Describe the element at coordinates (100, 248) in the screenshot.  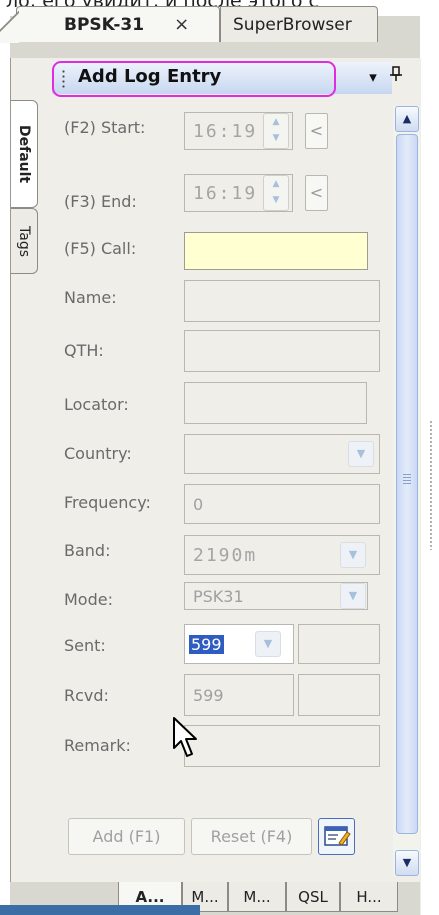
I see `call-label: (F5) Call:` at that location.